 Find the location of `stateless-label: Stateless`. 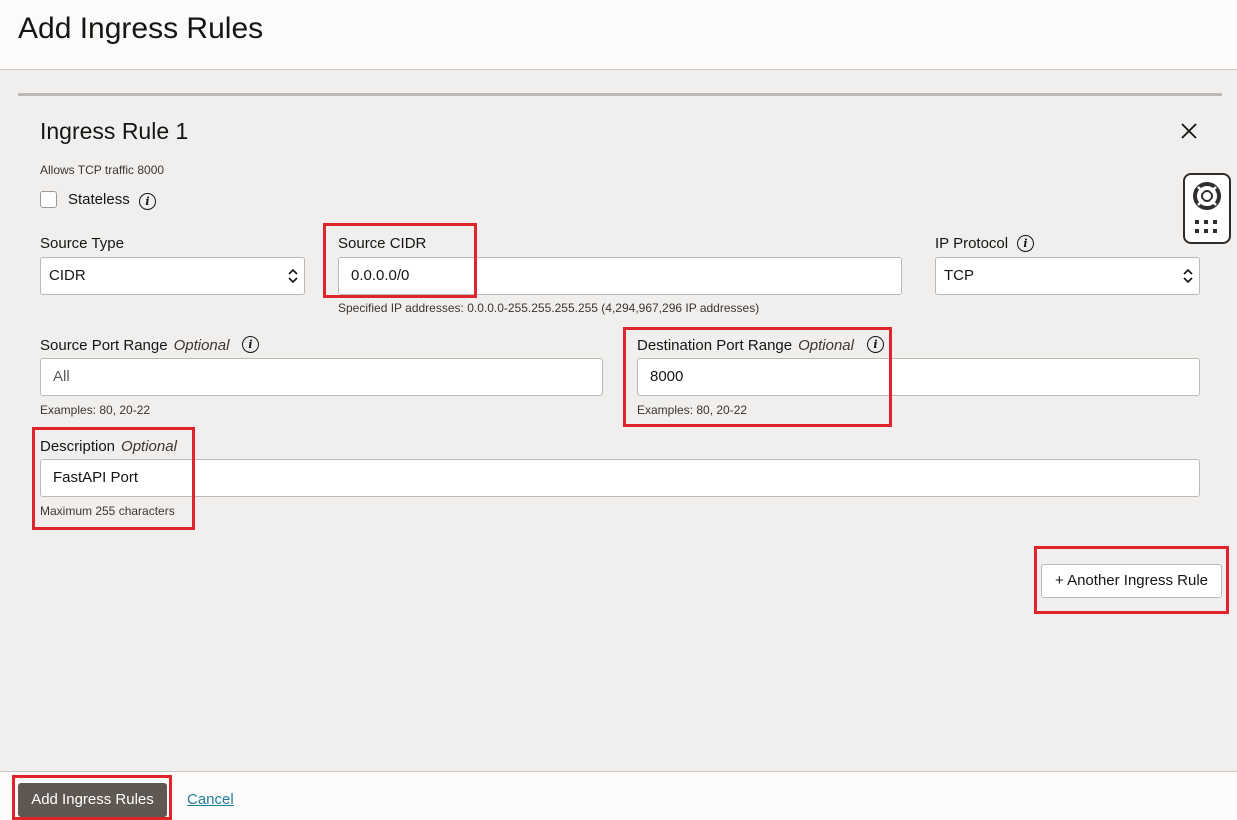

stateless-label: Stateless is located at coordinates (99, 199).